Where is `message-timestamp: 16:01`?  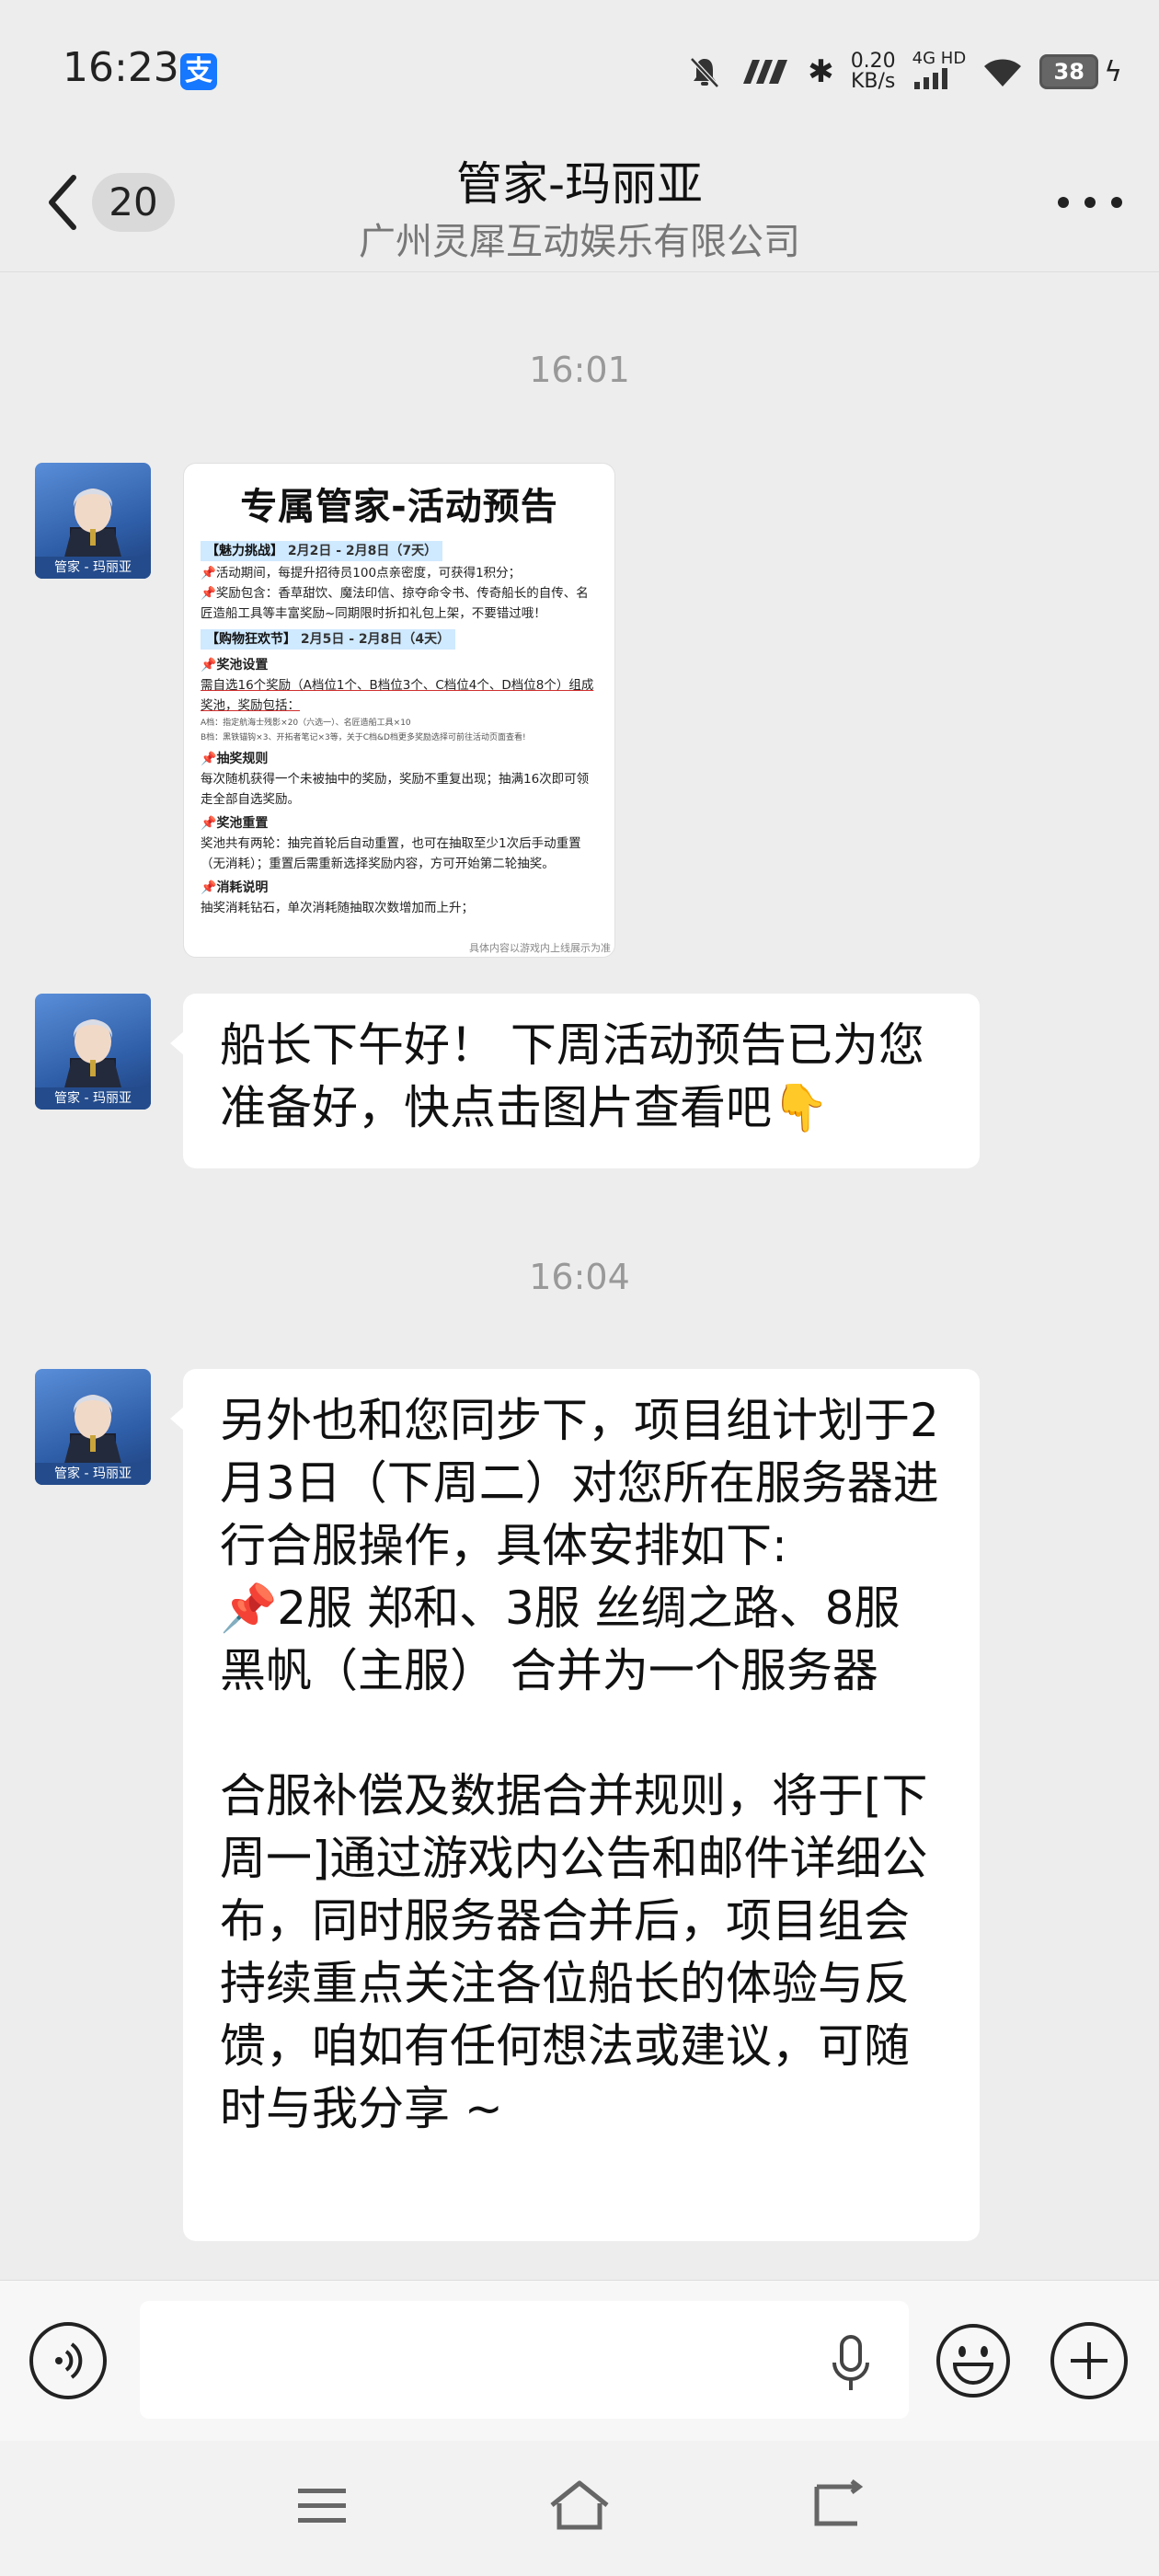
message-timestamp: 16:01 is located at coordinates (579, 370).